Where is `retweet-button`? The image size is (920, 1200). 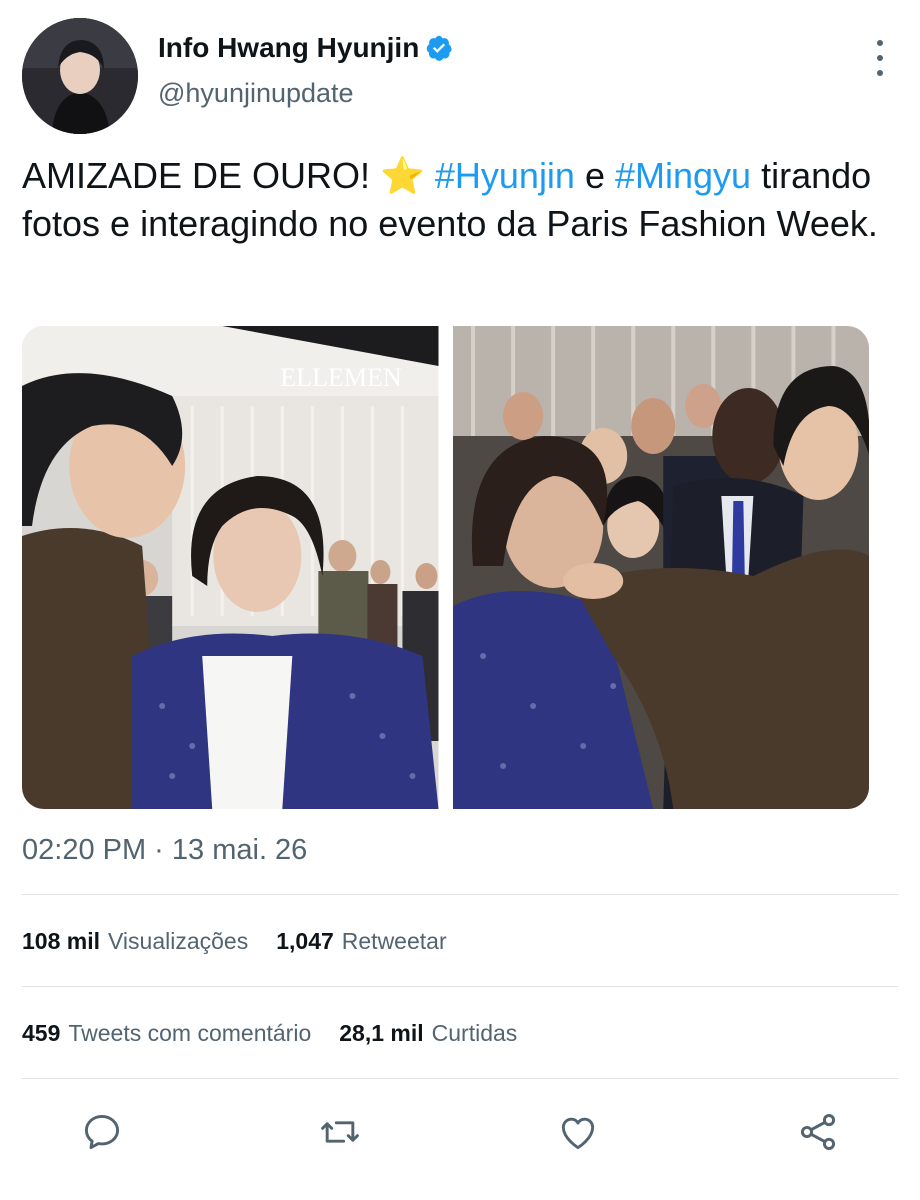
retweet-button is located at coordinates (340, 1132).